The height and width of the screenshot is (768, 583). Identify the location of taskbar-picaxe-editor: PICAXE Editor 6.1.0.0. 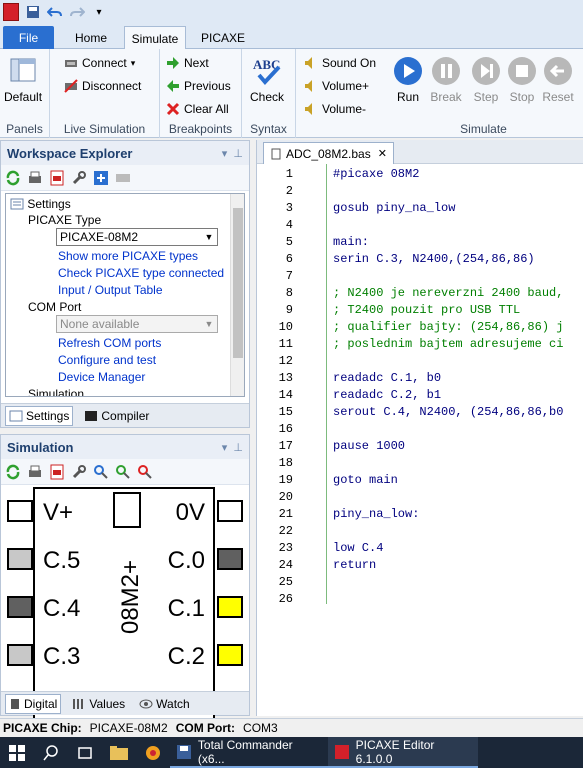
(403, 752).